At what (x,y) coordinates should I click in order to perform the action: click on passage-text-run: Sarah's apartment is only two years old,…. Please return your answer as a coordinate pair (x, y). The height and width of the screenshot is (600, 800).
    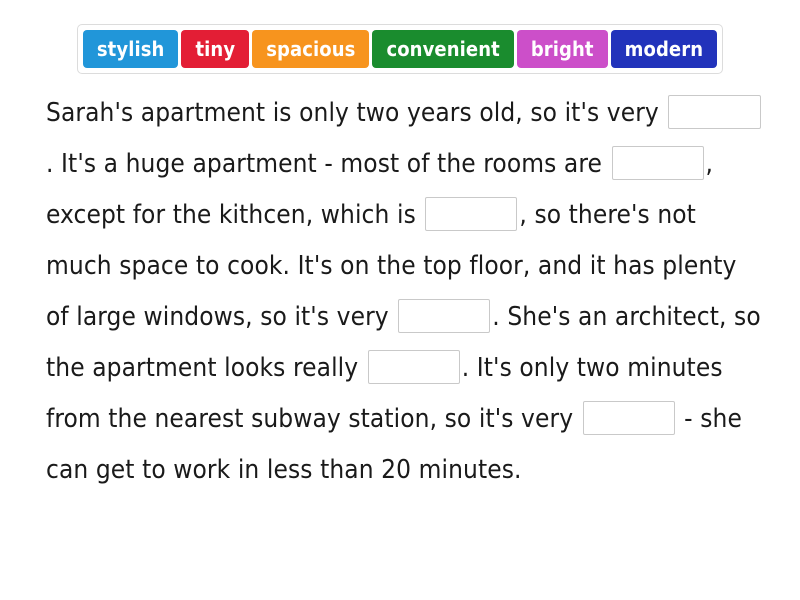
    Looking at the image, I should click on (356, 113).